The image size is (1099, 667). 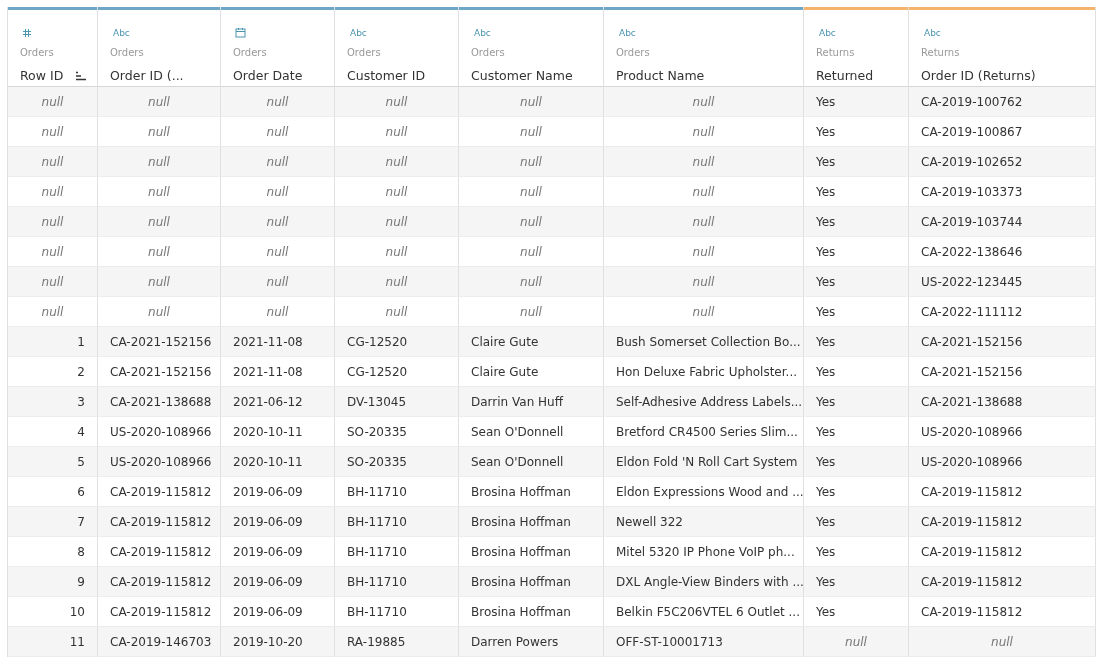 What do you see at coordinates (53, 522) in the screenshot?
I see `table-cell: 7` at bounding box center [53, 522].